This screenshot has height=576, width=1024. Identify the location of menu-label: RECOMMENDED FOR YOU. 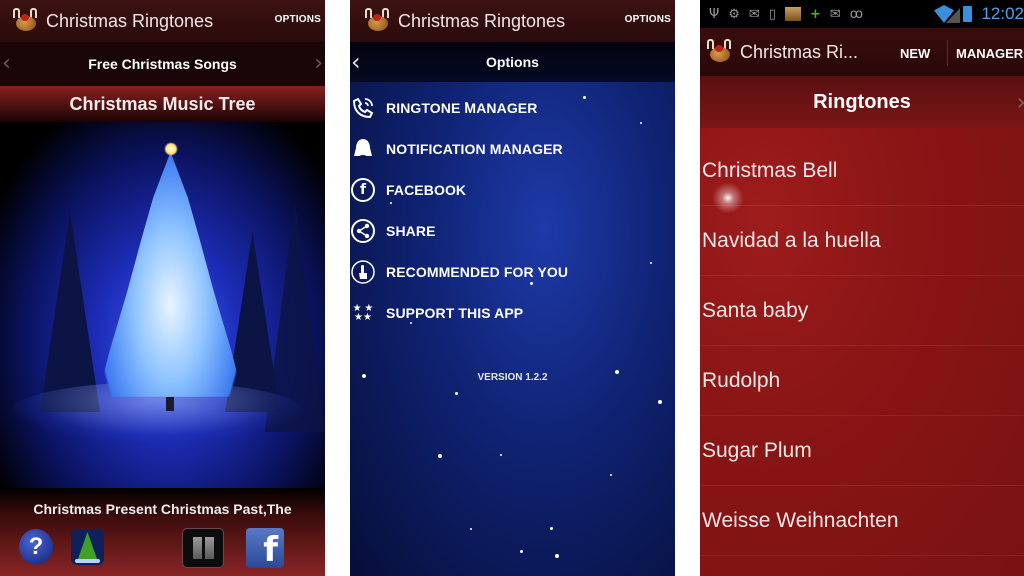
(477, 272).